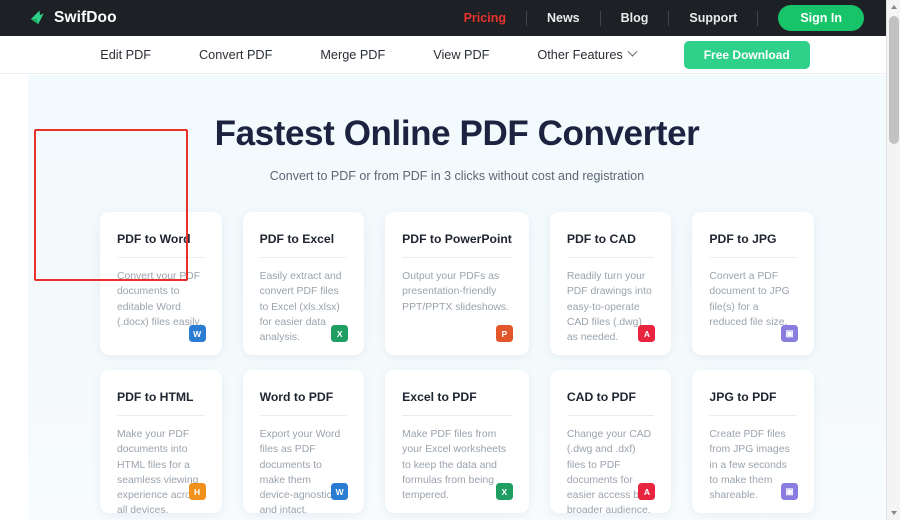 This screenshot has width=900, height=520. I want to click on subnav-item-other-features: Other Features, so click(586, 54).